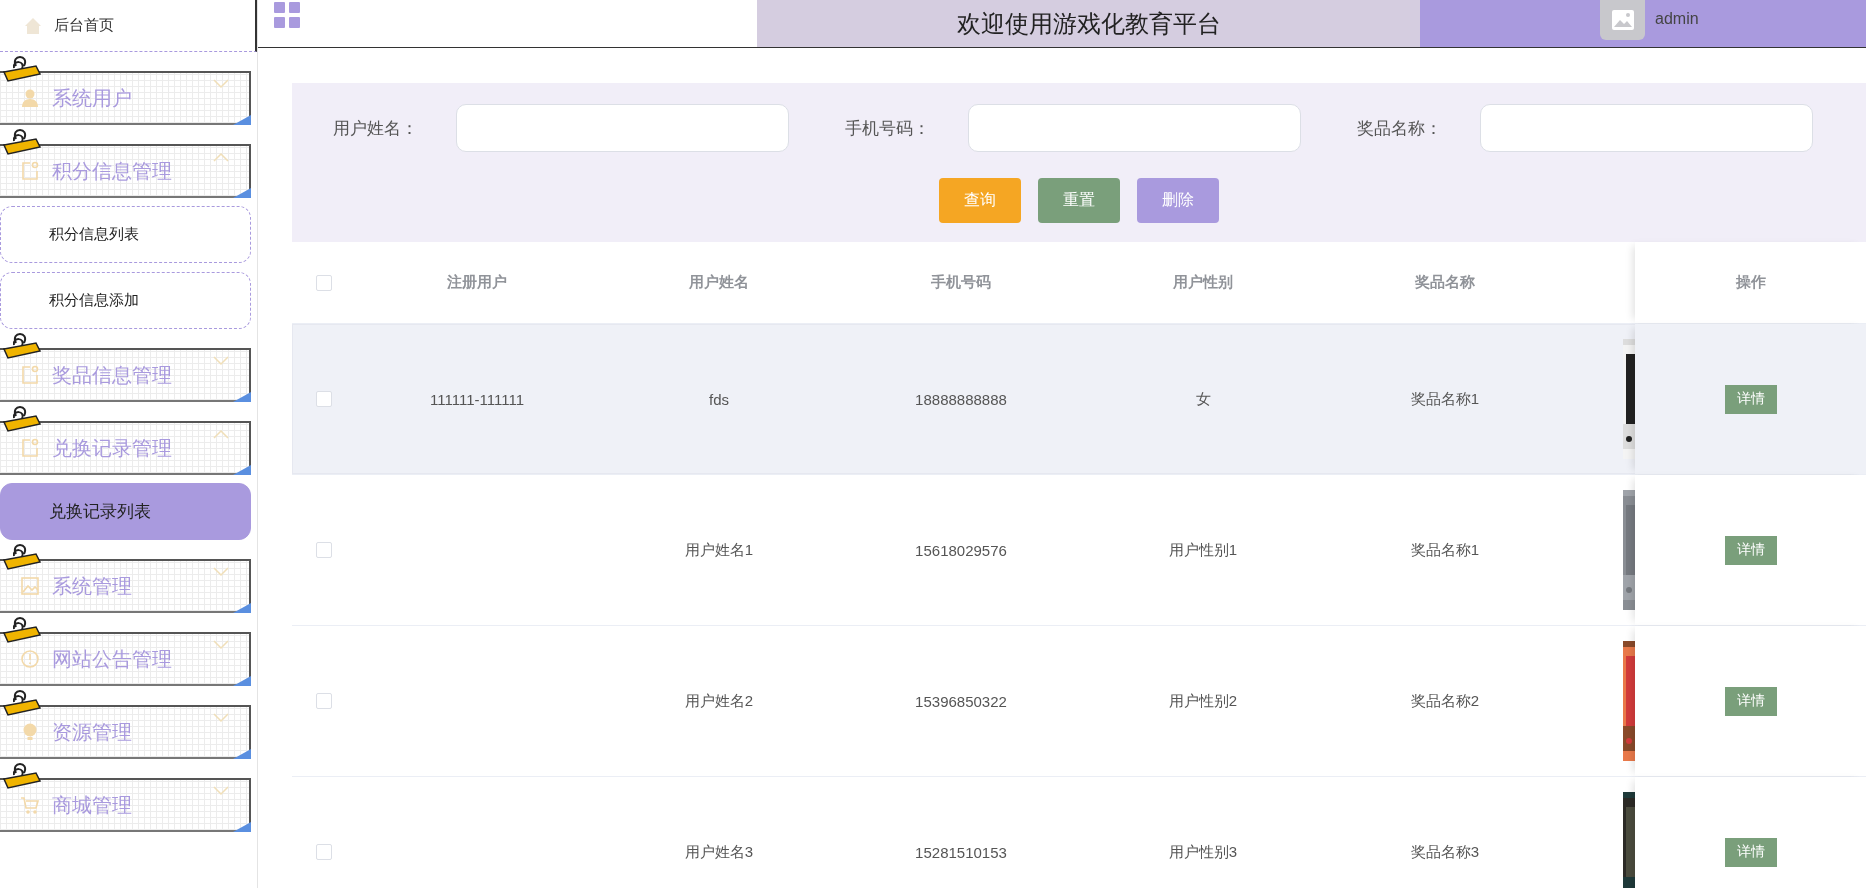 This screenshot has height=888, width=1866. What do you see at coordinates (1203, 852) in the screenshot?
I see `table-cell: 用户性别3` at bounding box center [1203, 852].